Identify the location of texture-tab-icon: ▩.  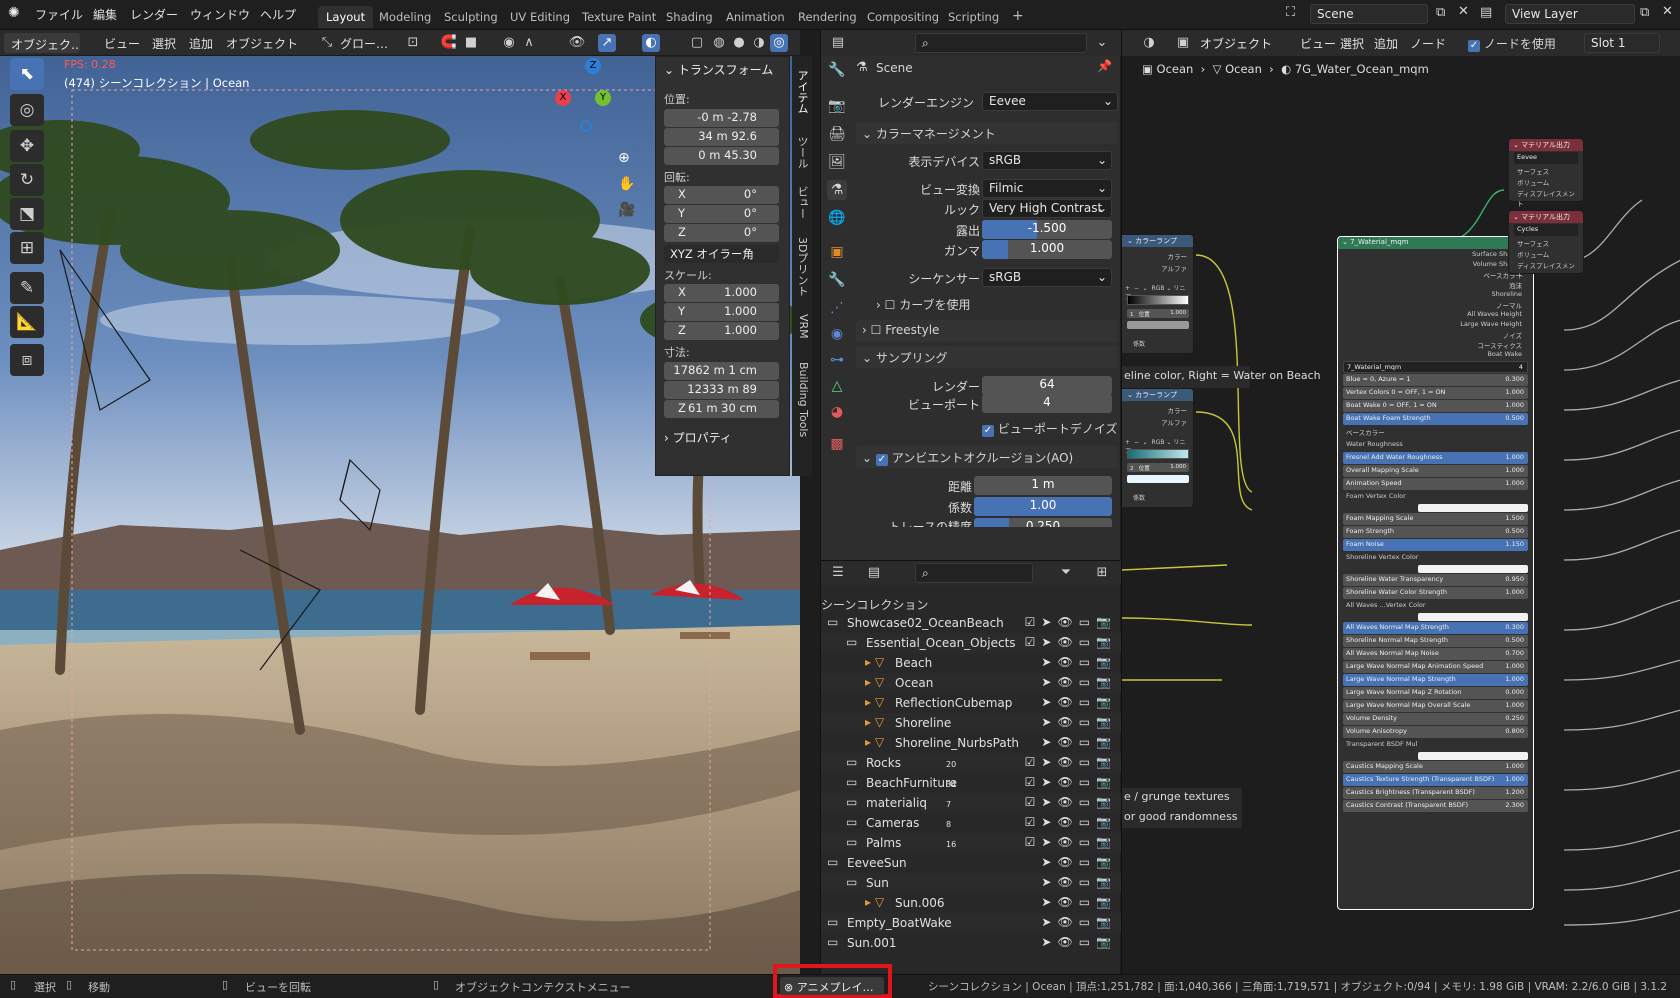
(837, 444).